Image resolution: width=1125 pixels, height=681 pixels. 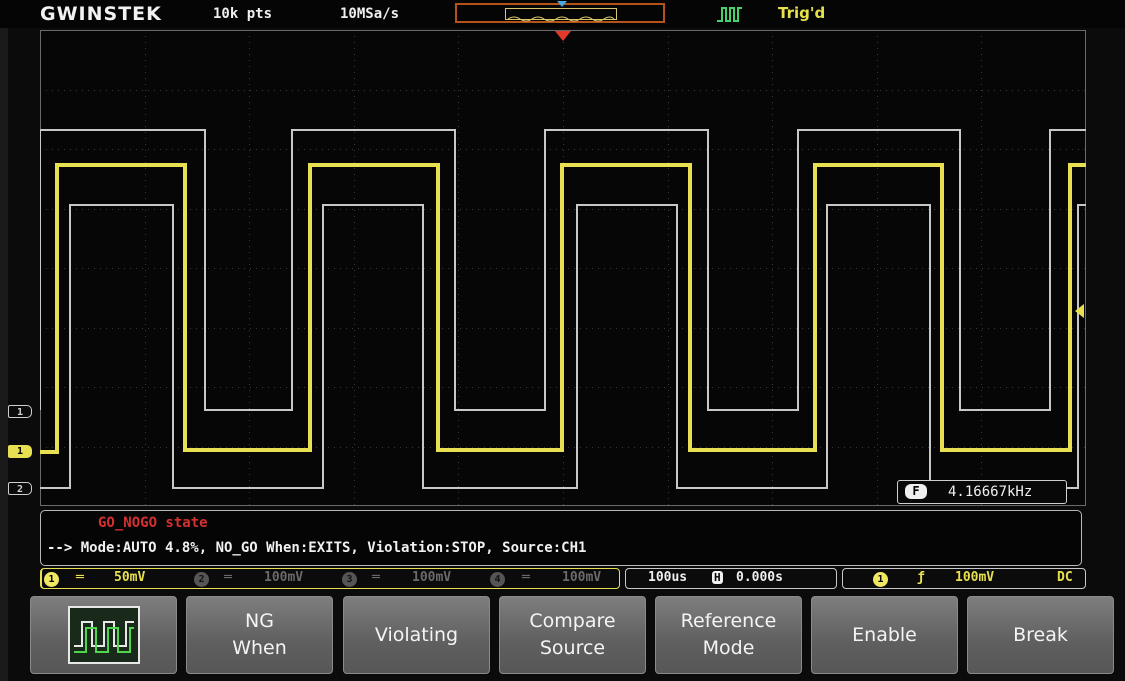 What do you see at coordinates (497, 579) in the screenshot?
I see `ch4-indicator: 4` at bounding box center [497, 579].